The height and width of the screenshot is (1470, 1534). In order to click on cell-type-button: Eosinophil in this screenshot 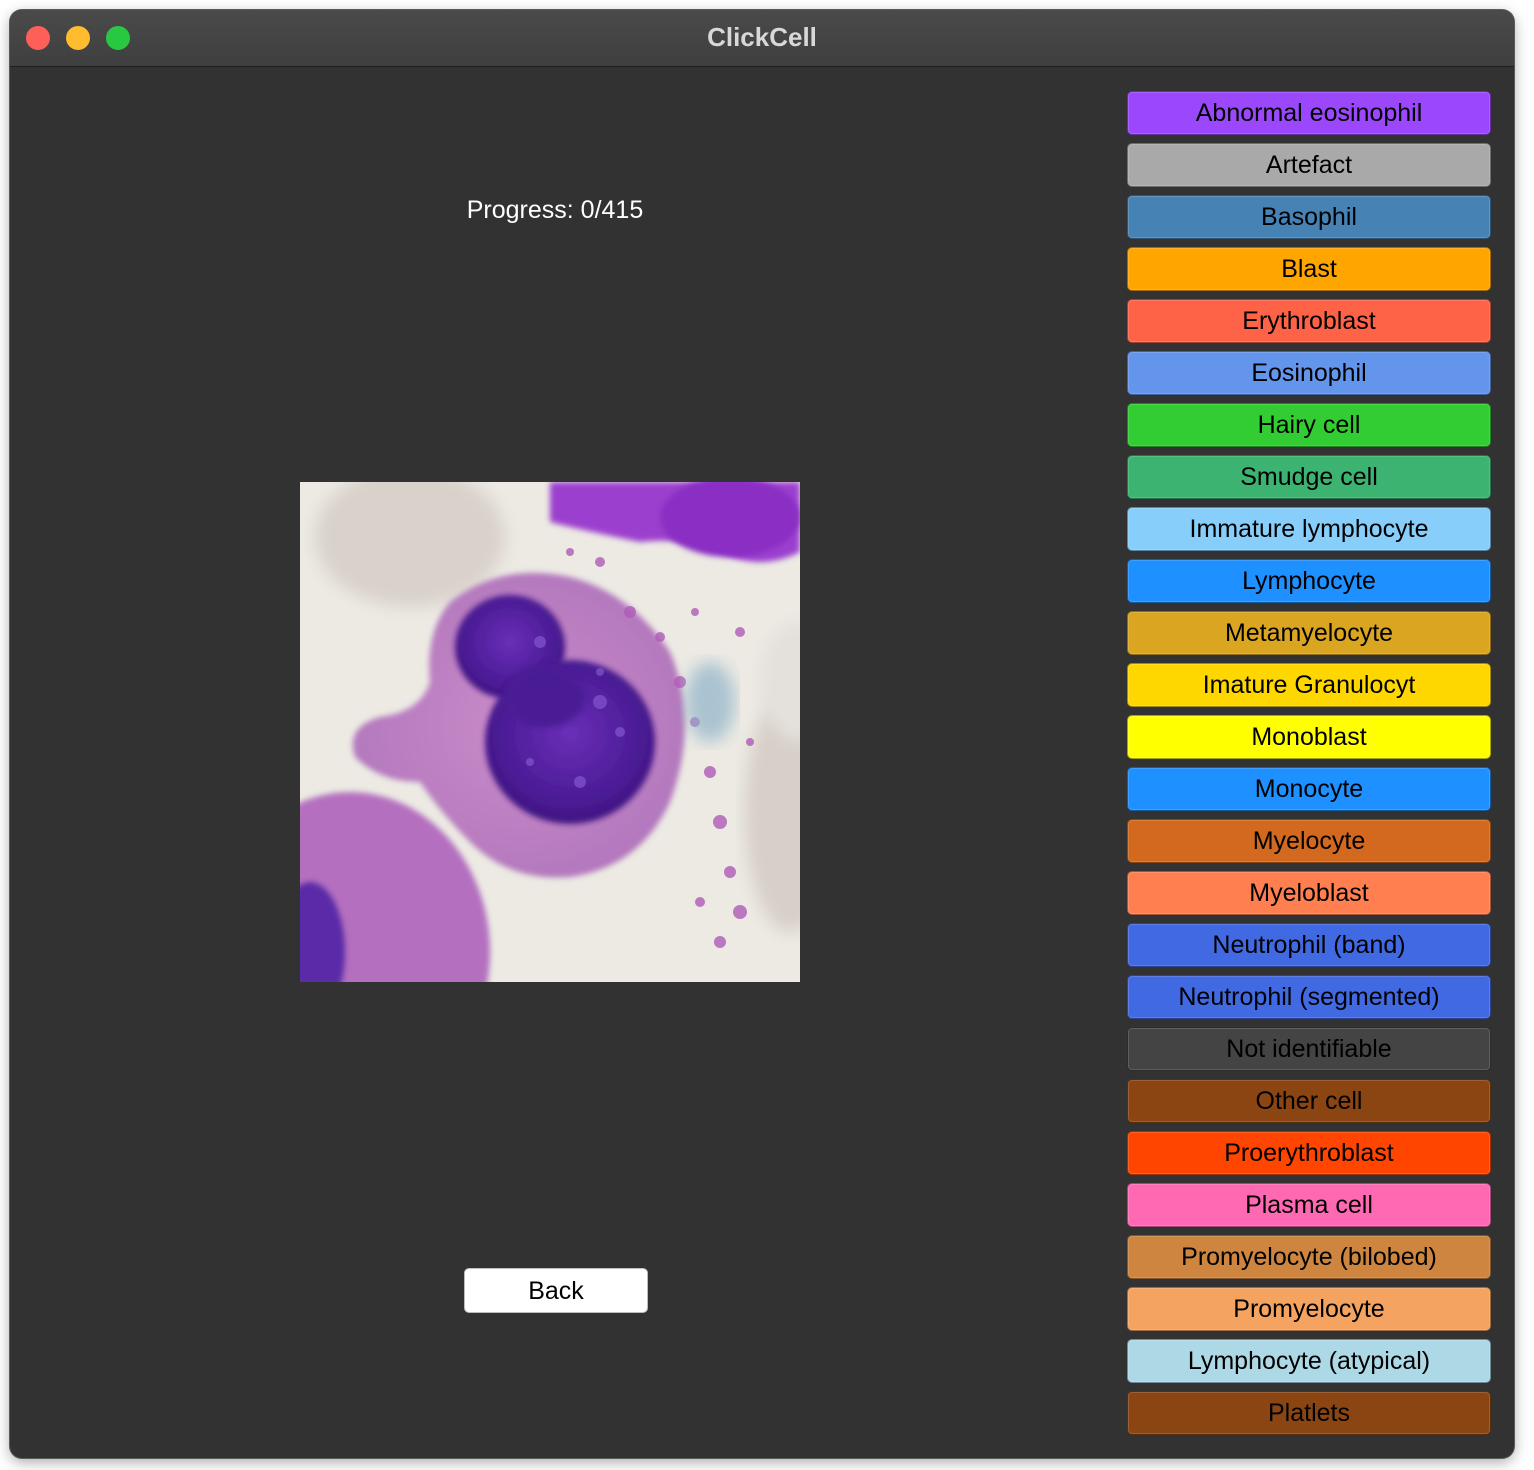, I will do `click(1309, 373)`.